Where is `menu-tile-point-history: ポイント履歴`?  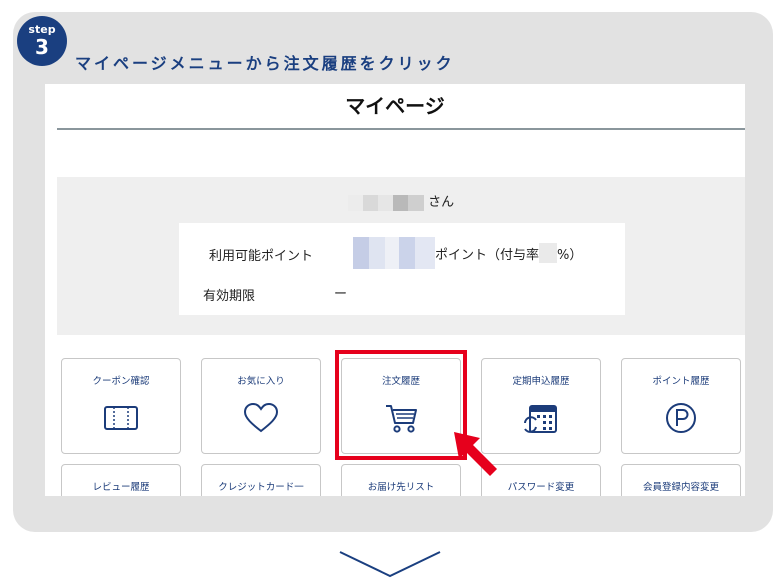
menu-tile-point-history: ポイント履歴 is located at coordinates (681, 406).